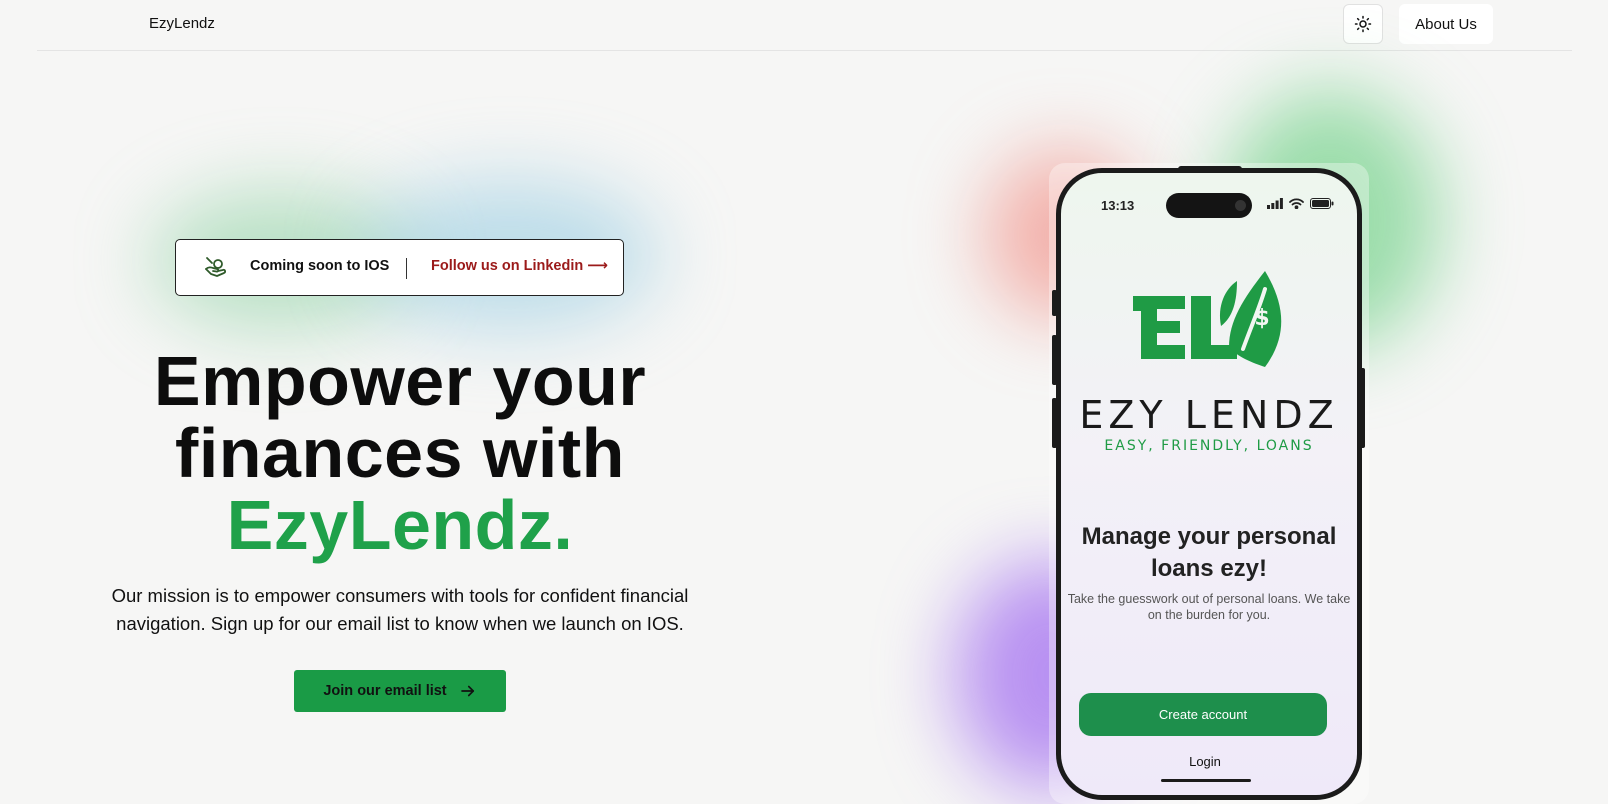  Describe the element at coordinates (400, 381) in the screenshot. I see `hero-title-line1: Empower your` at that location.